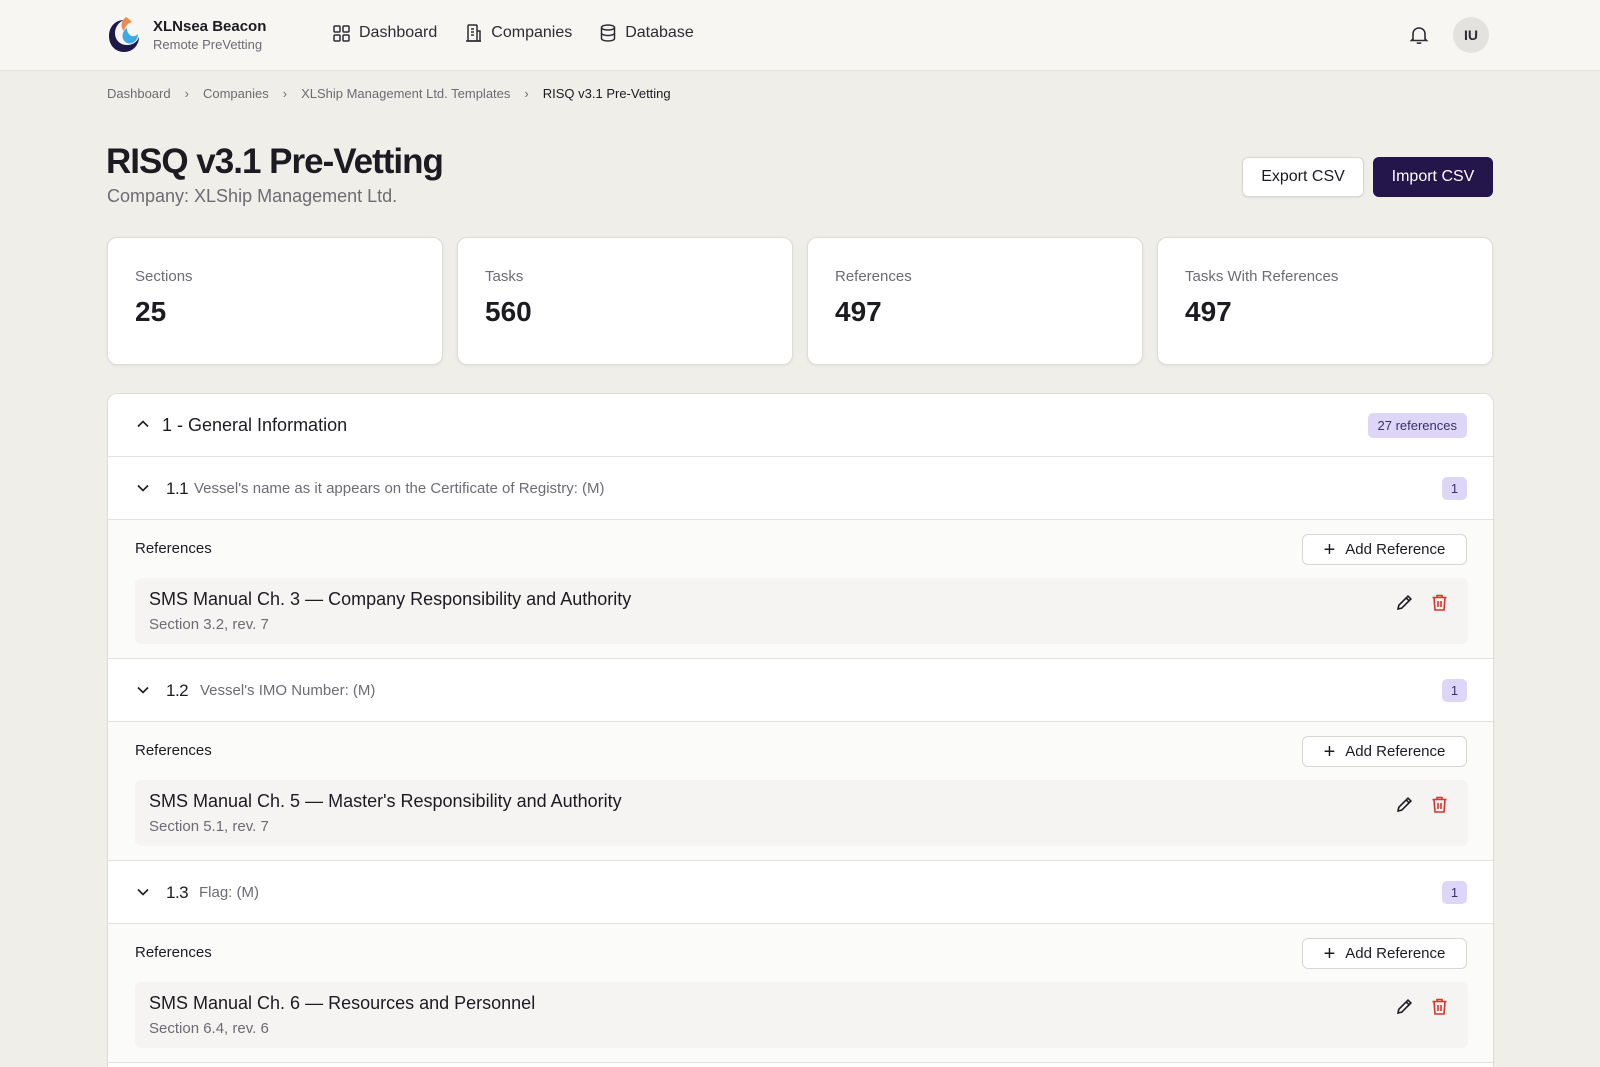 This screenshot has height=1067, width=1600. I want to click on nav-database-label: Database, so click(659, 32).